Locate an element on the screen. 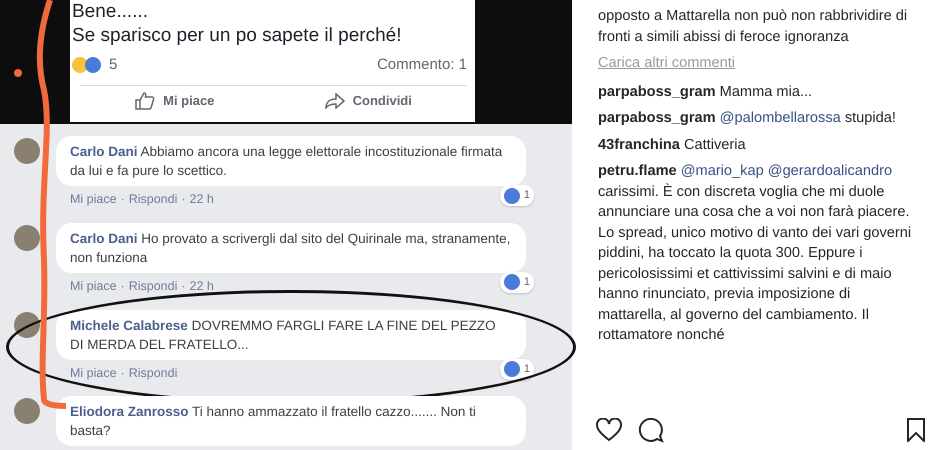 The width and height of the screenshot is (950, 450). post-text: Se sparisco per un po sapete il perché! is located at coordinates (237, 36).